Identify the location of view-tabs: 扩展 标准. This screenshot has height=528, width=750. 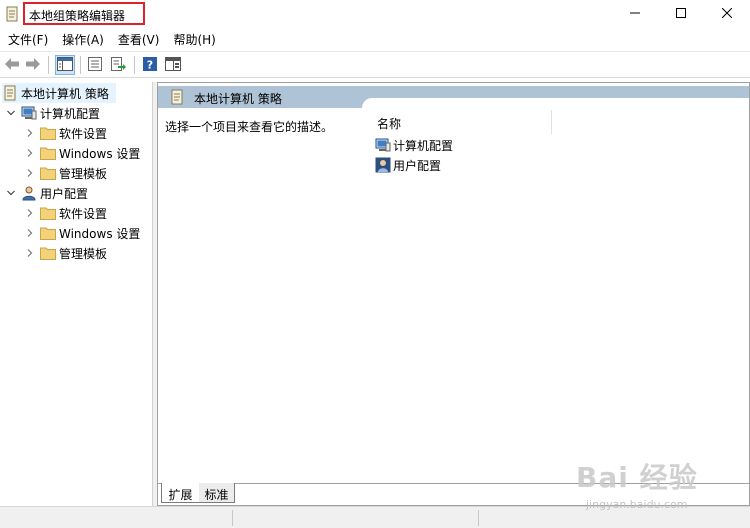
(453, 494).